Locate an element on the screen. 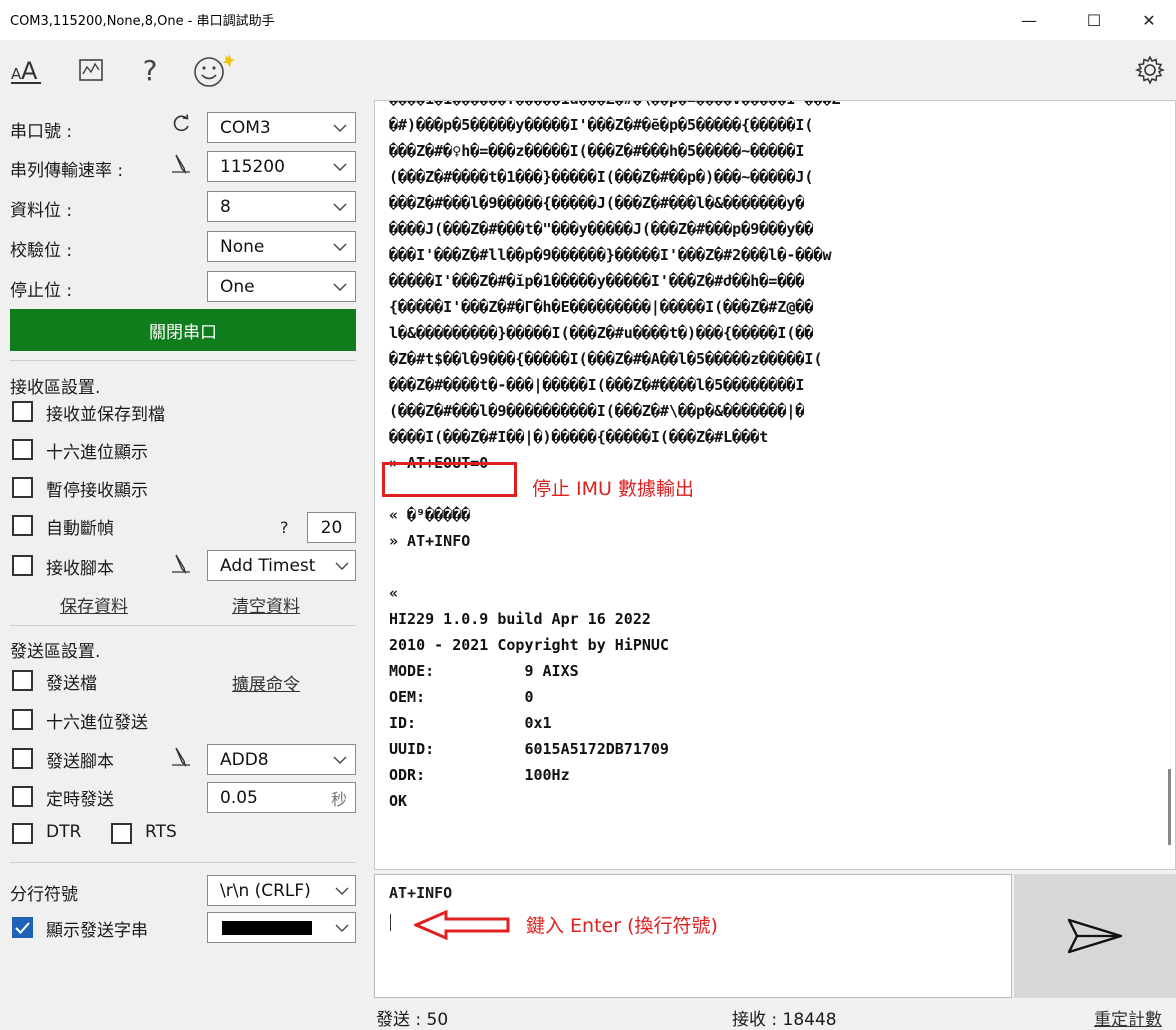 The width and height of the screenshot is (1176, 1030). timed-send-value: 0.05 is located at coordinates (239, 797).